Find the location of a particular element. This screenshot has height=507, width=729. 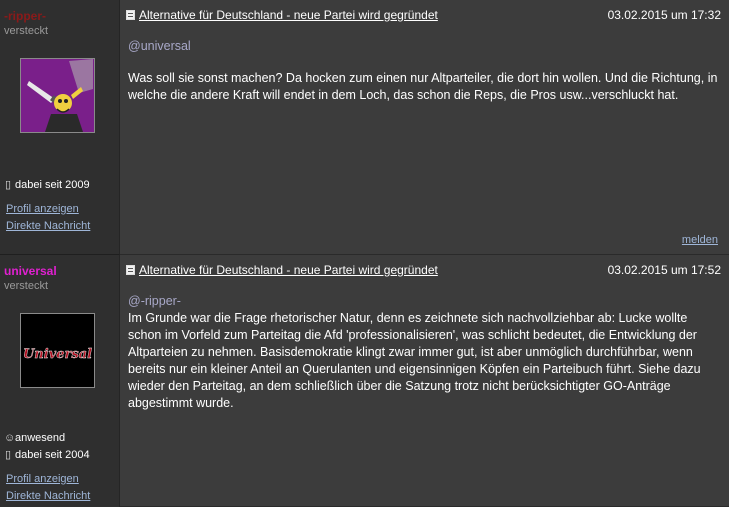

member-since-text: dabei seit 2009 is located at coordinates (52, 184).